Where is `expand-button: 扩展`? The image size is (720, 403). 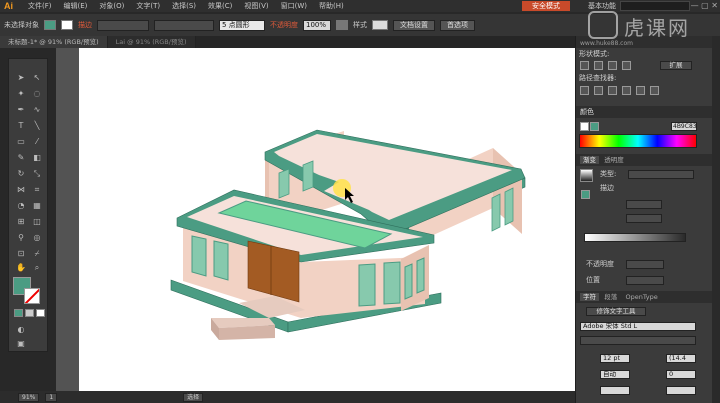 expand-button: 扩展 is located at coordinates (676, 65).